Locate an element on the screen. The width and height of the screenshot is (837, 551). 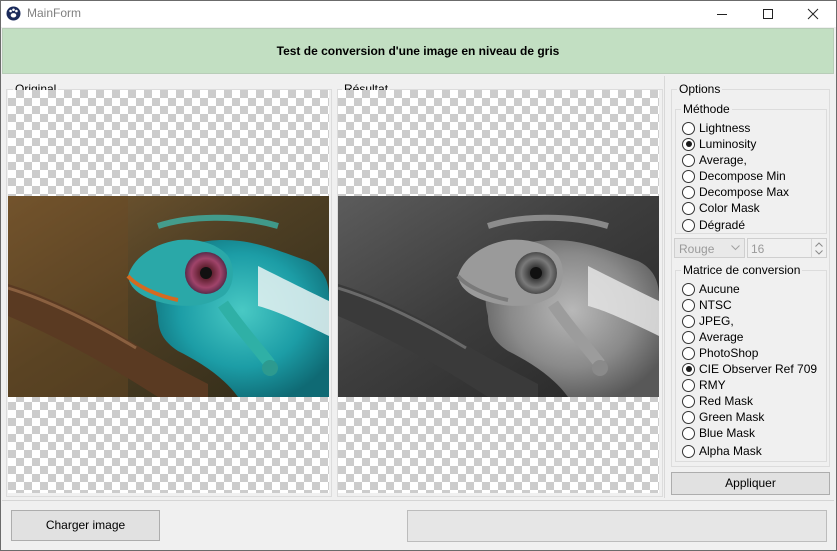
radio-photoshop: PhotoShop is located at coordinates (720, 353).